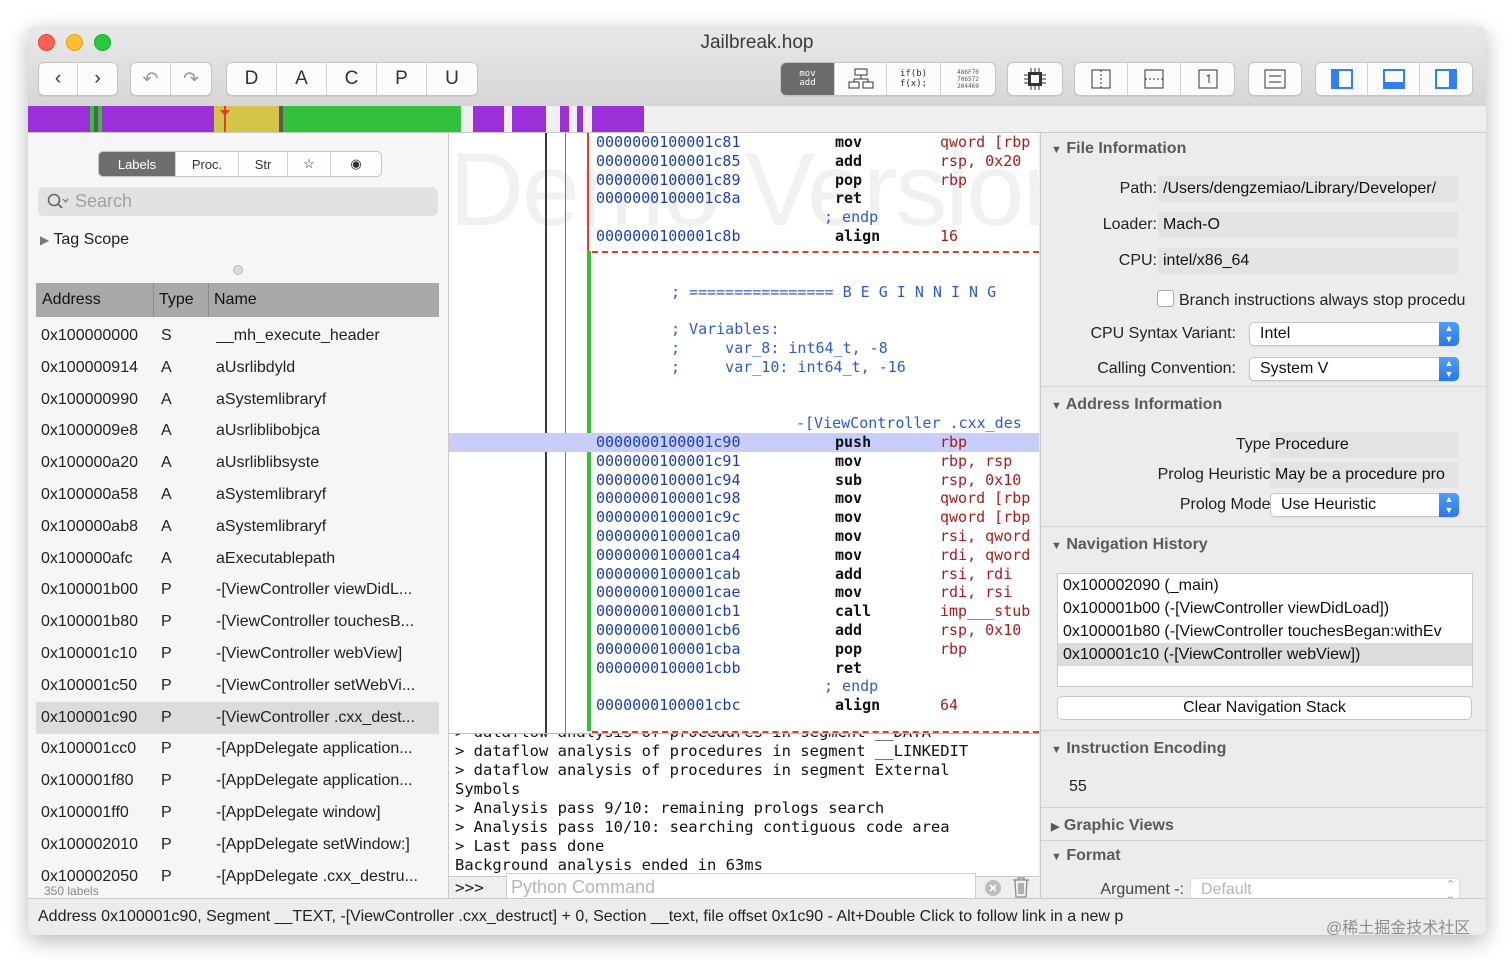 The height and width of the screenshot is (961, 1512). Describe the element at coordinates (744, 367) in the screenshot. I see `code-comment-line: ; var_10: int64_t, -16` at that location.